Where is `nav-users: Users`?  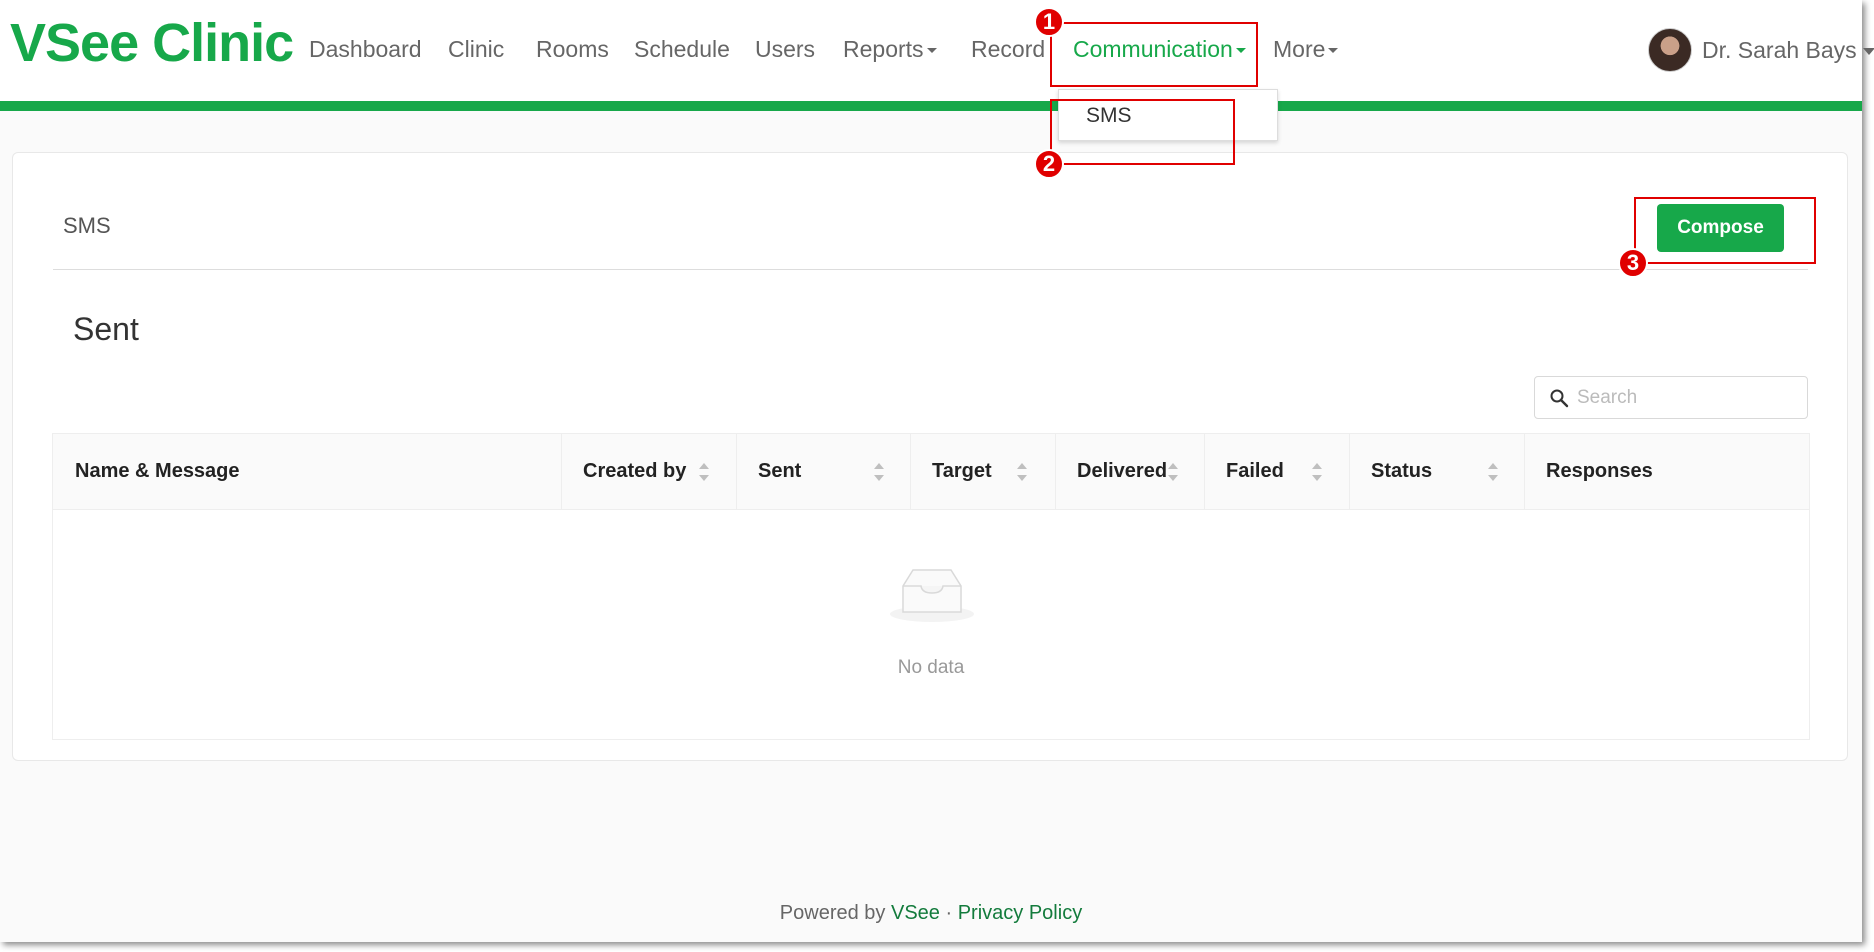
nav-users: Users is located at coordinates (785, 49).